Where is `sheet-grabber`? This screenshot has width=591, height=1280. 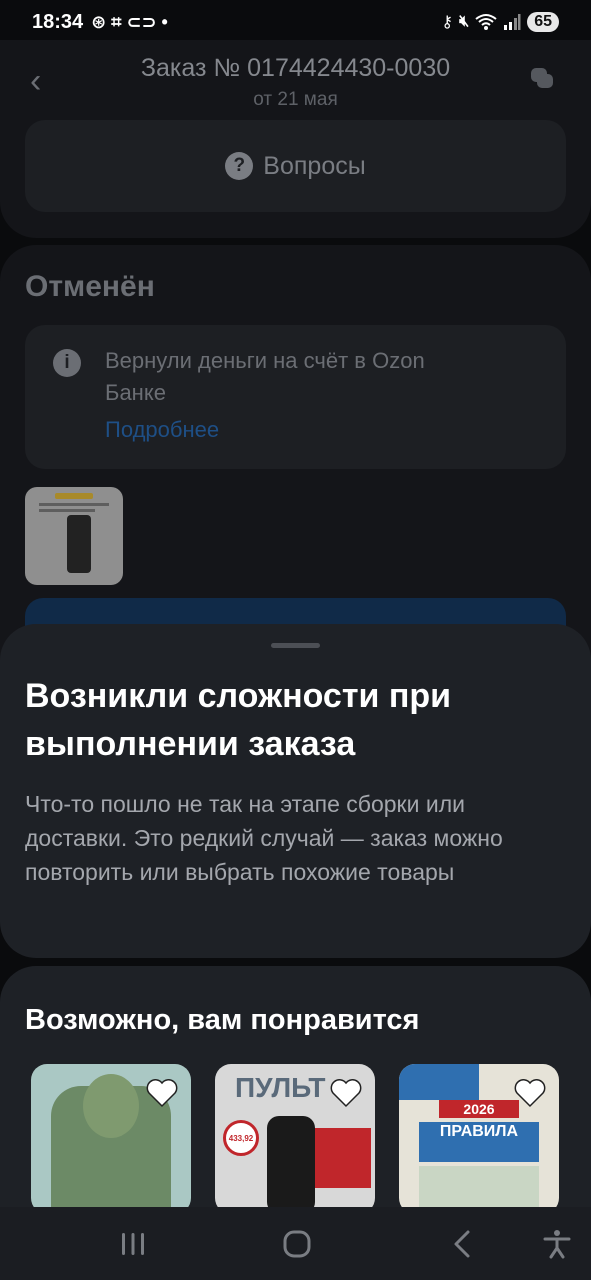 sheet-grabber is located at coordinates (295, 645).